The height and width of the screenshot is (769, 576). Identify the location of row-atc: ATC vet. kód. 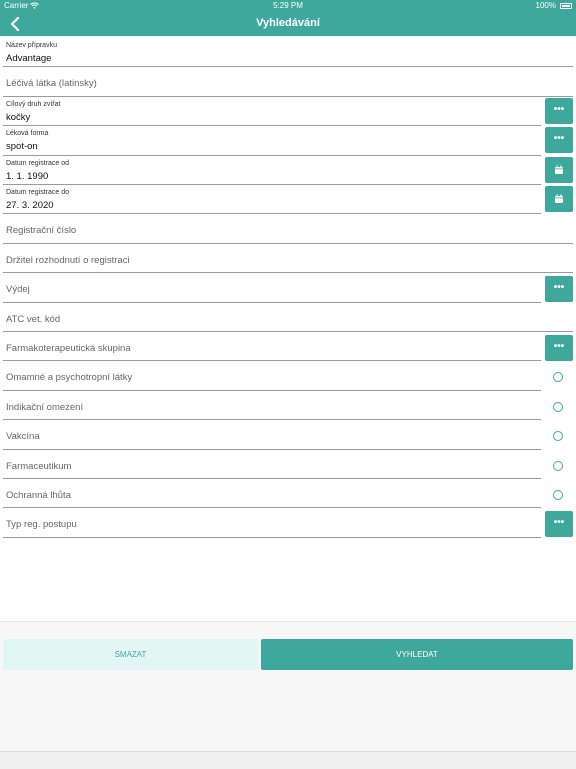
(288, 317).